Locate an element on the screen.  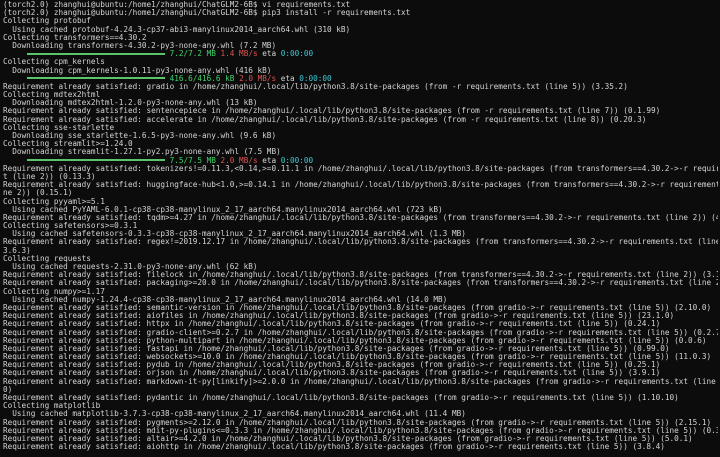
terminal-line: Collecting protobuf is located at coordinates (360, 21).